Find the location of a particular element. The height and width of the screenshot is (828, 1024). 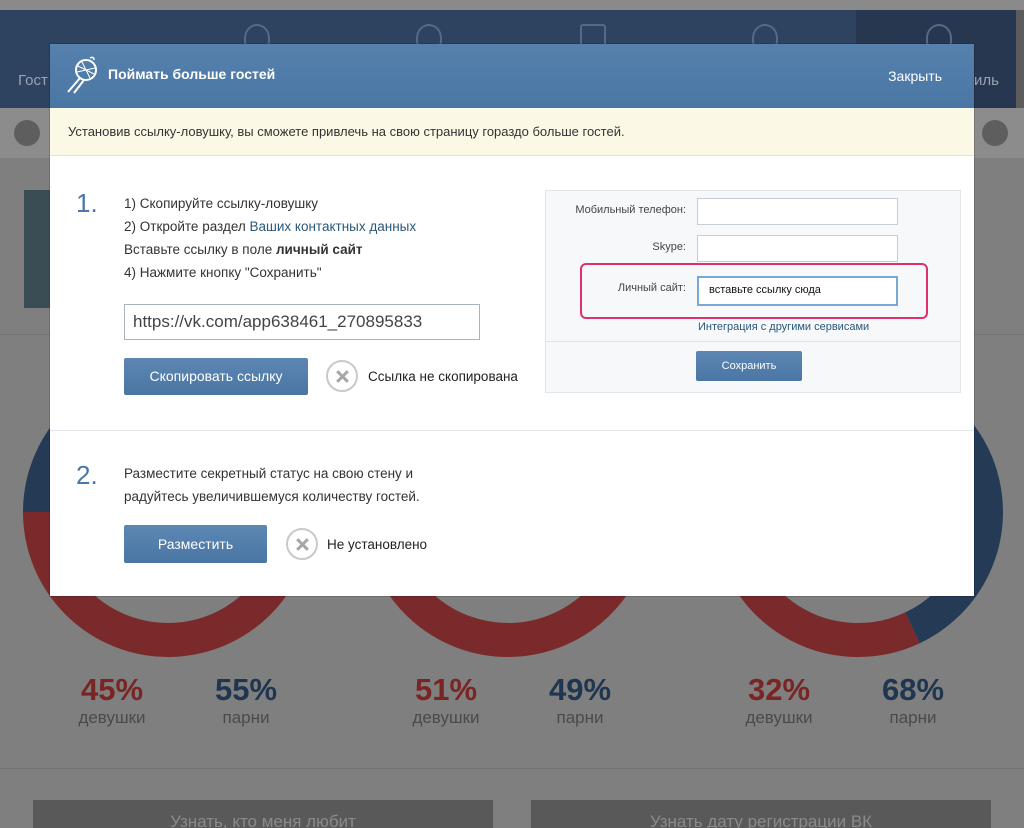

who-loves-me-button: Узнать, кто меня любит is located at coordinates (263, 814).